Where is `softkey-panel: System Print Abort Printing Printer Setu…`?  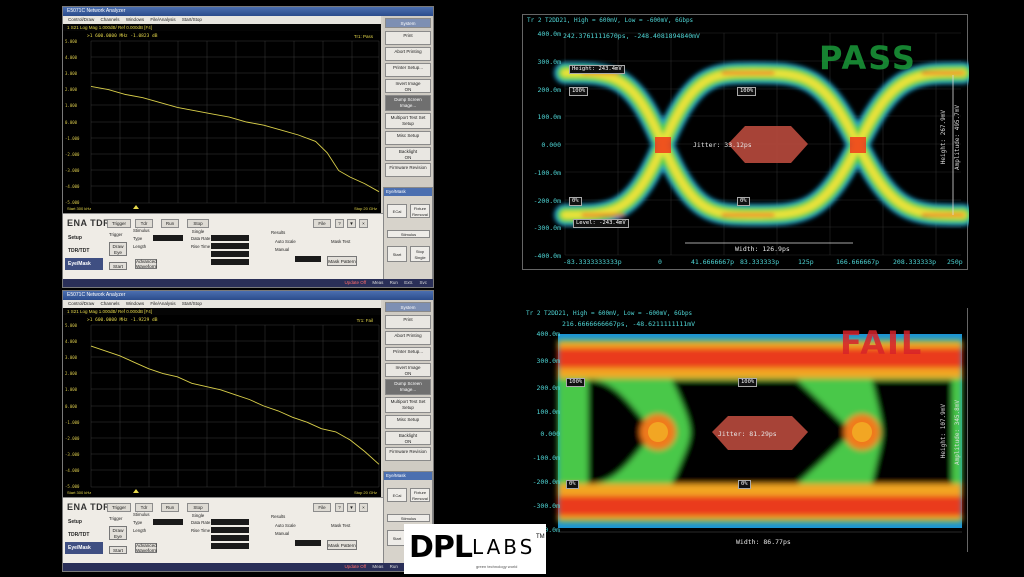
softkey-panel: System Print Abort Printing Printer Setu… is located at coordinates (408, 395).